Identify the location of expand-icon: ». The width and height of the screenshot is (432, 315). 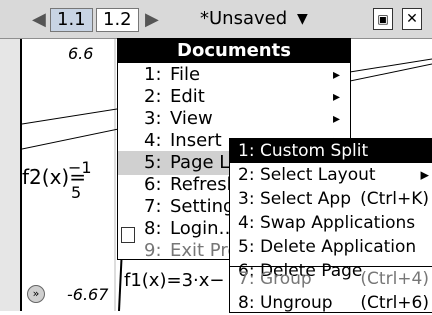
(36, 294).